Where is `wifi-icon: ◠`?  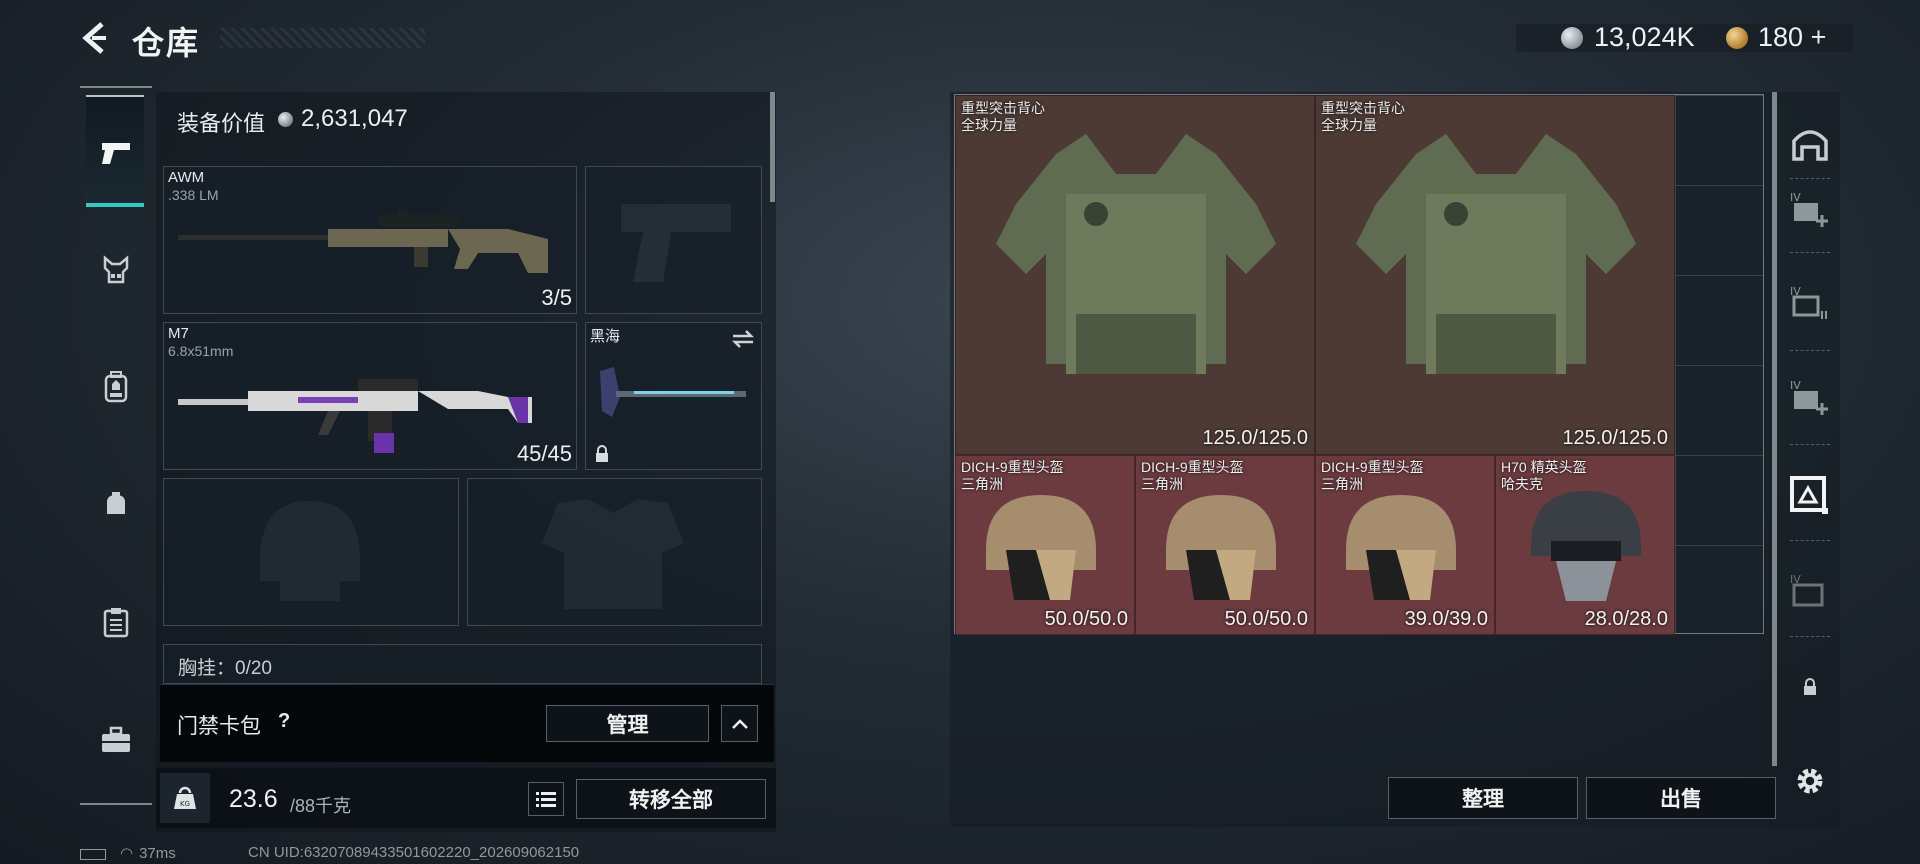
wifi-icon: ◠ is located at coordinates (127, 853).